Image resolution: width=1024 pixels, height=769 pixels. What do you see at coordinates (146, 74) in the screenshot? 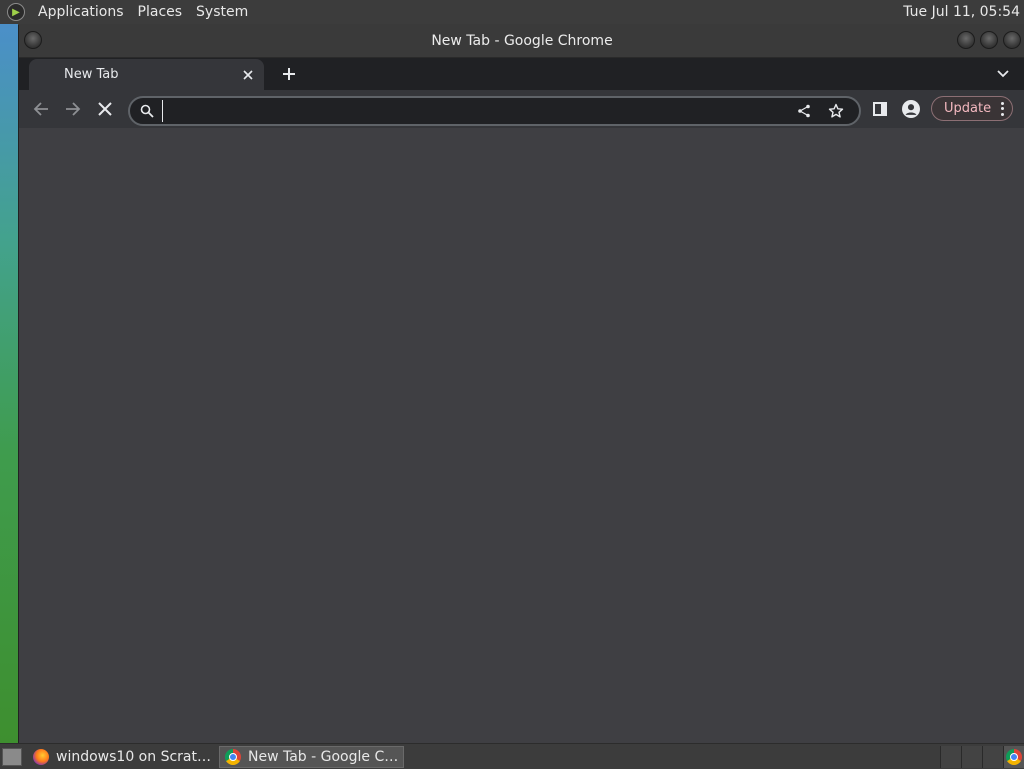
I see `tab-new-tab: New Tab` at bounding box center [146, 74].